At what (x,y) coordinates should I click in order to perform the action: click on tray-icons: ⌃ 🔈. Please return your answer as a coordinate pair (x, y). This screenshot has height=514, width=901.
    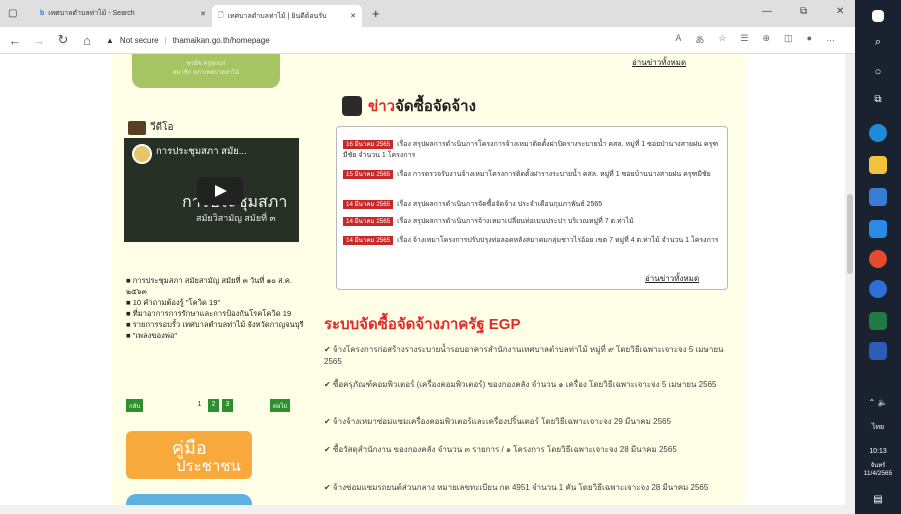
    Looking at the image, I should click on (878, 402).